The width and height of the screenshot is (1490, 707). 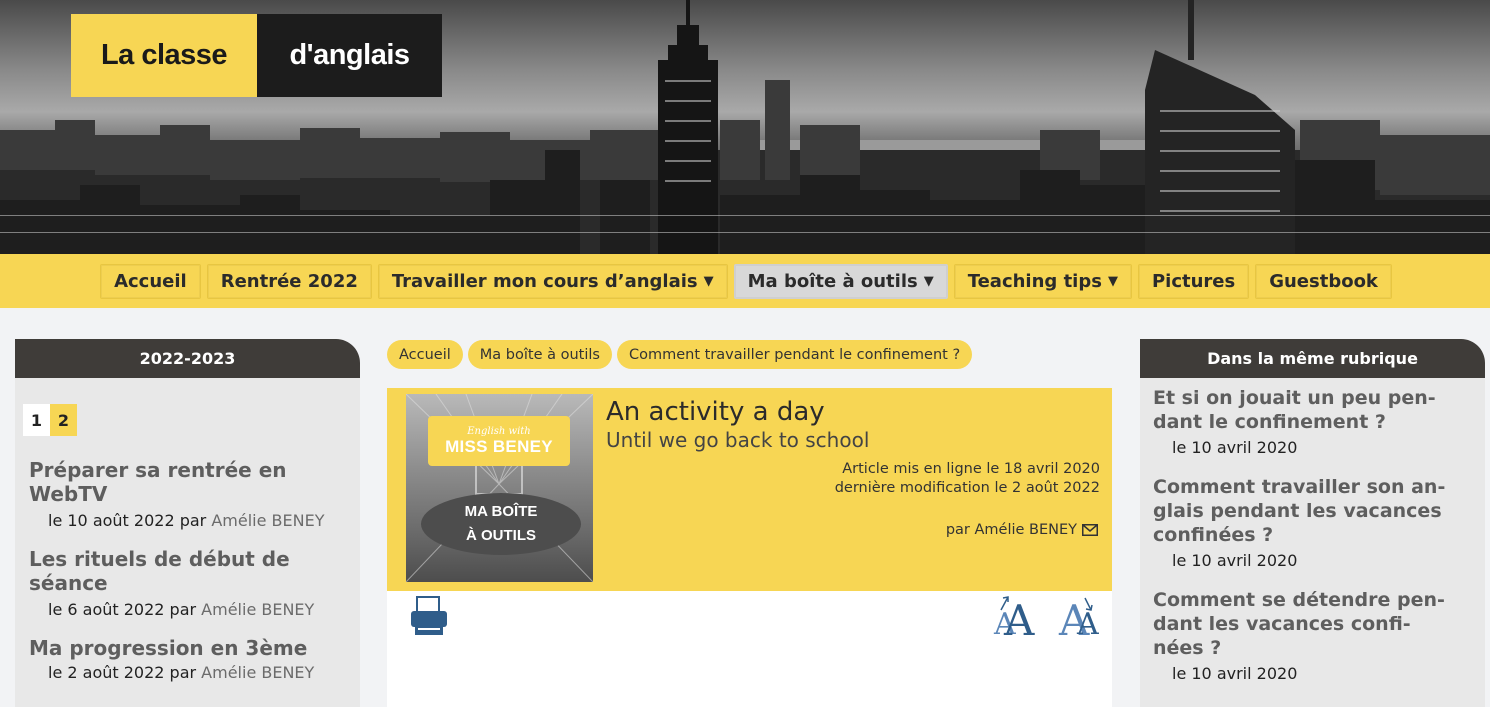 What do you see at coordinates (36, 420) in the screenshot?
I see `page-current: 1` at bounding box center [36, 420].